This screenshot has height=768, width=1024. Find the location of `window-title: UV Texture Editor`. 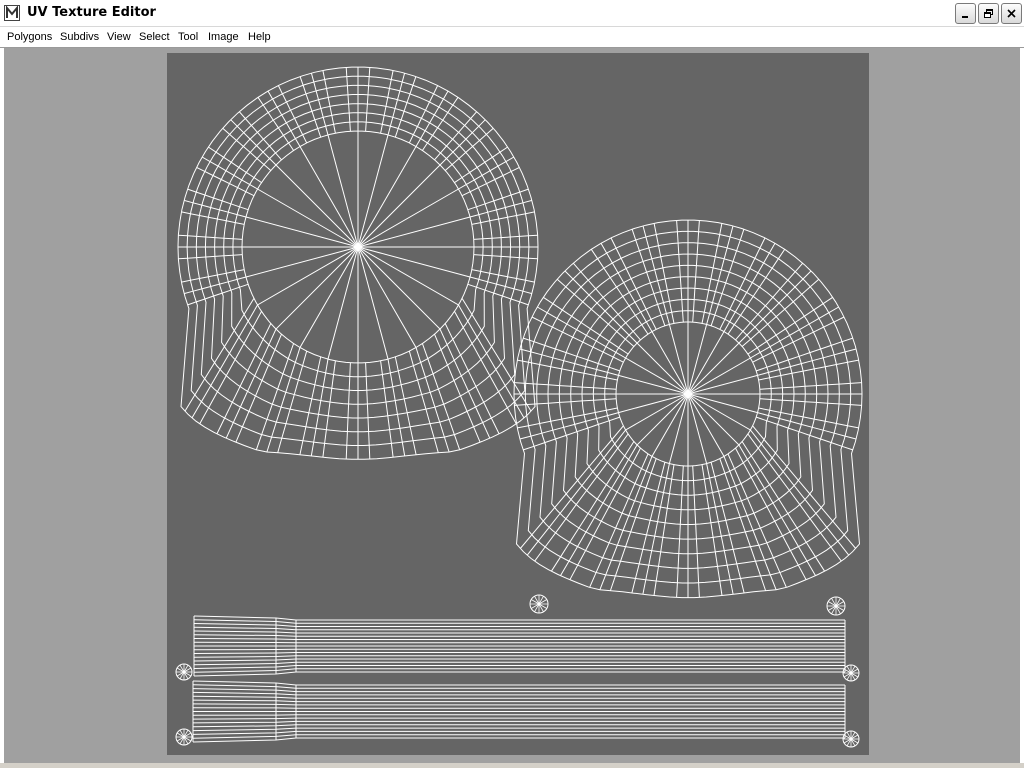

window-title: UV Texture Editor is located at coordinates (91, 12).